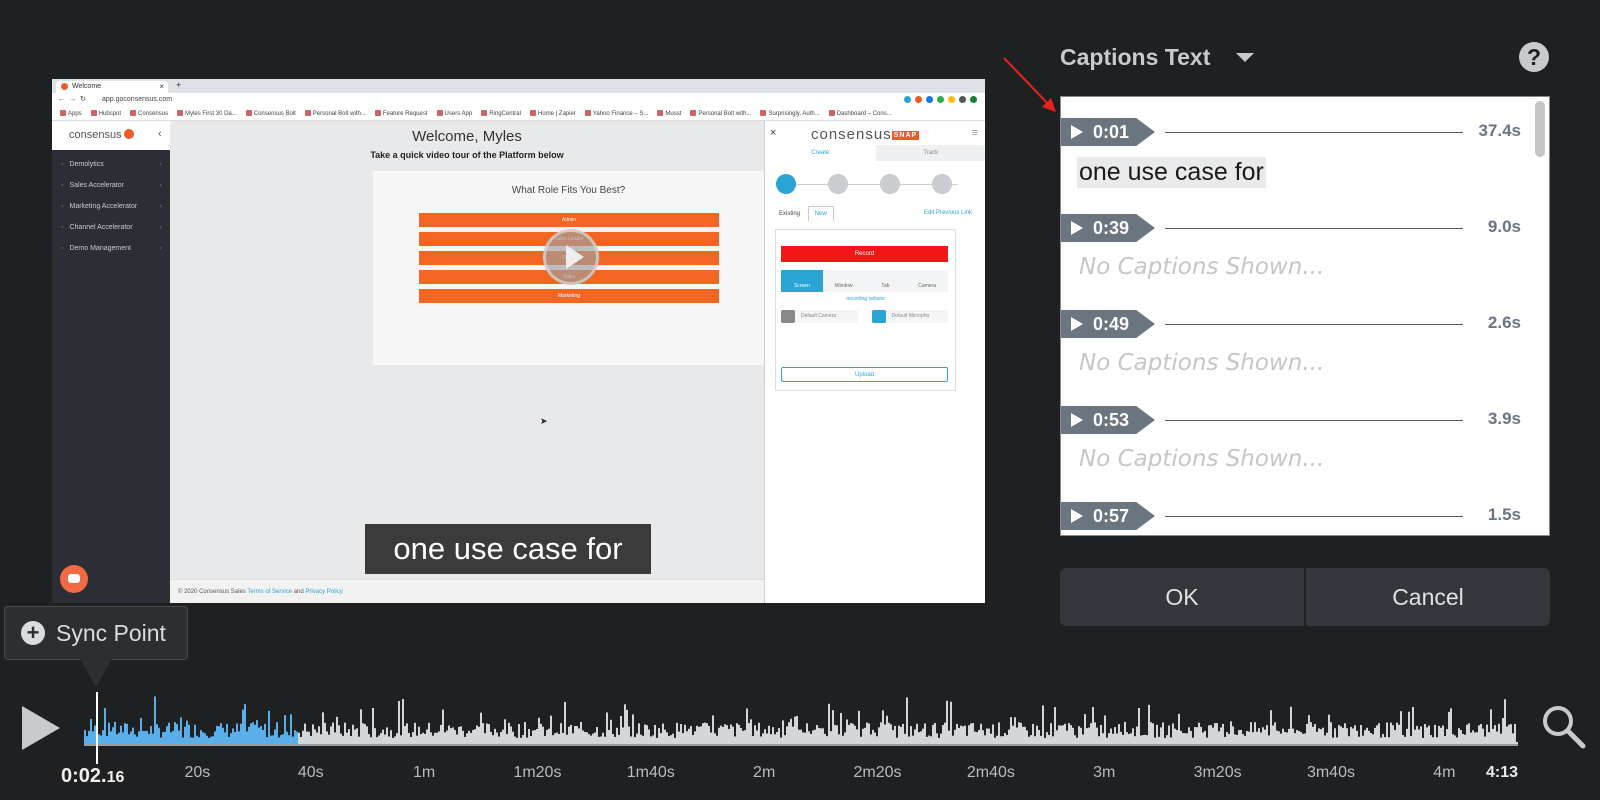 Image resolution: width=1600 pixels, height=800 pixels. Describe the element at coordinates (74, 579) in the screenshot. I see `chat-icon` at that location.